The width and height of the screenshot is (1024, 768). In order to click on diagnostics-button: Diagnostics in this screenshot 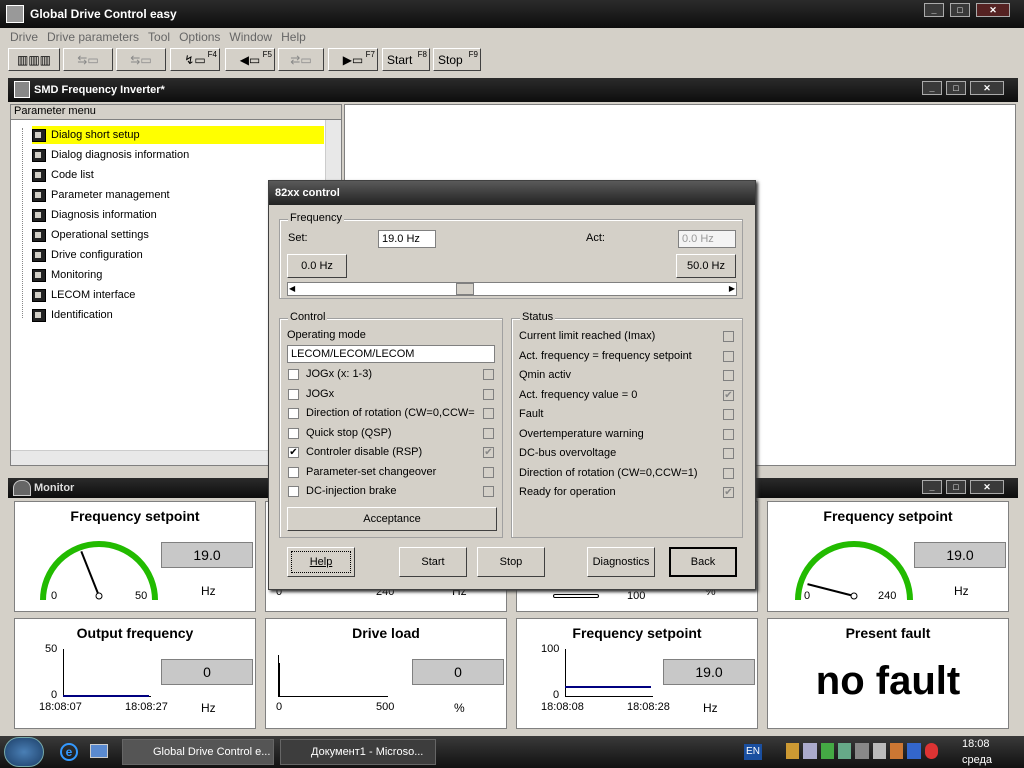, I will do `click(621, 562)`.